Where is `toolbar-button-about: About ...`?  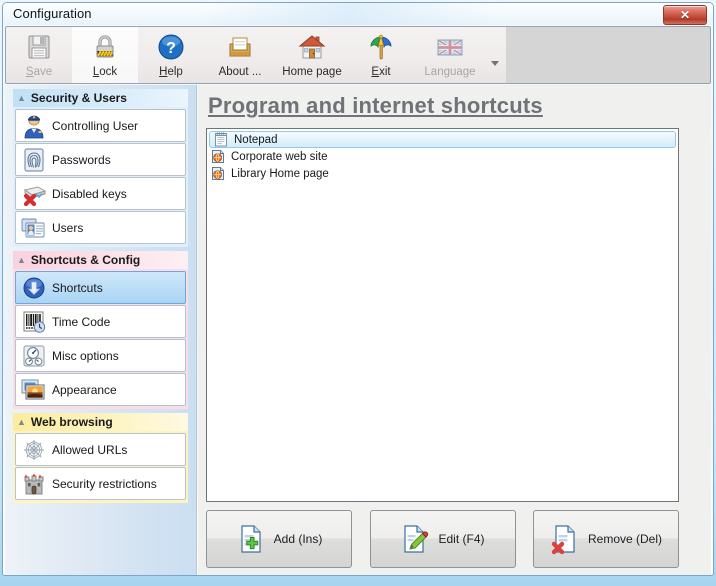
toolbar-button-about: About ... is located at coordinates (240, 55).